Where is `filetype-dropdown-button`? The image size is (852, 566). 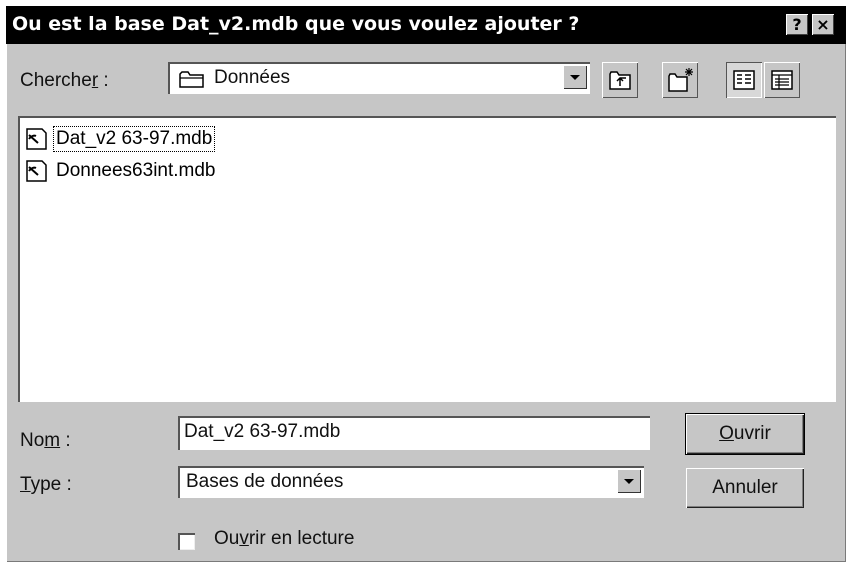
filetype-dropdown-button is located at coordinates (629, 481).